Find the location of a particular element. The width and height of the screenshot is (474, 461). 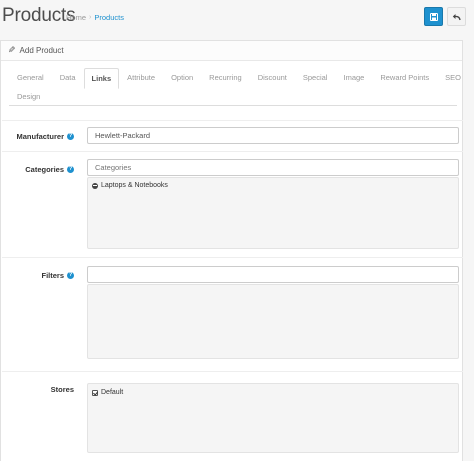

store-option: Default is located at coordinates (107, 392).